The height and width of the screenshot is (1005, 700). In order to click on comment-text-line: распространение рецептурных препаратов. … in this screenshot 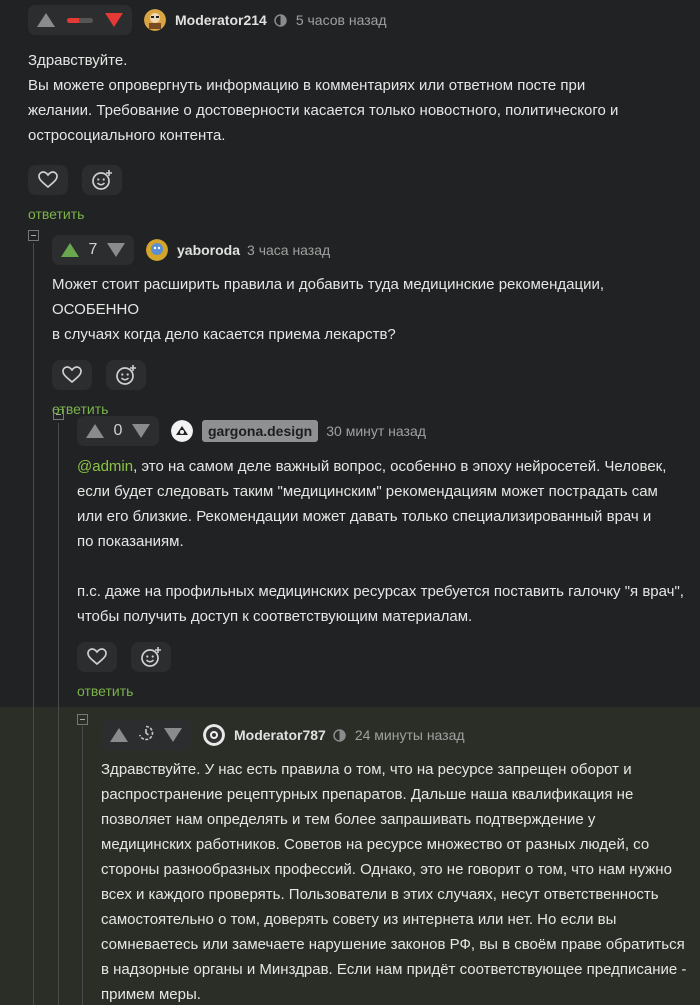, I will do `click(367, 794)`.